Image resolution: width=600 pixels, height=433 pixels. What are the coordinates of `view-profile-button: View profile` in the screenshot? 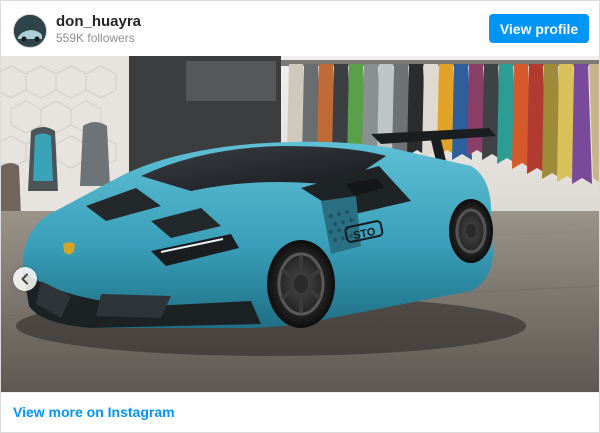 It's located at (539, 28).